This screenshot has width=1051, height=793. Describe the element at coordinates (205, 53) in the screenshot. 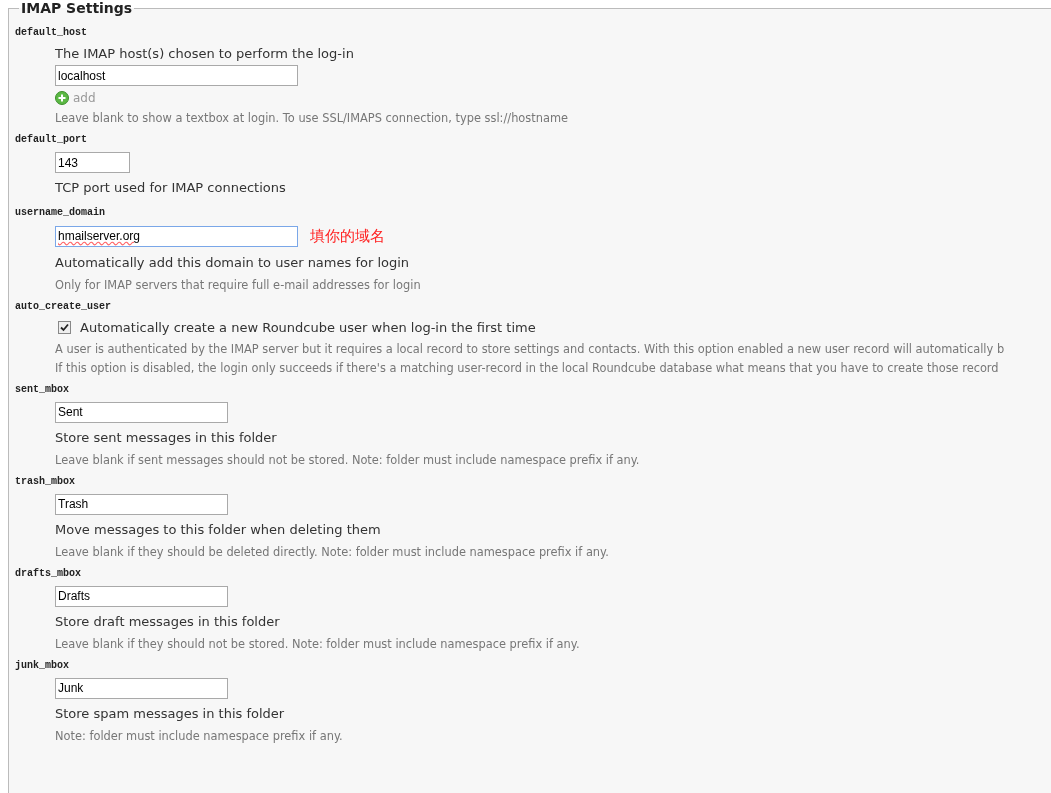

I see `setting-description: The IMAP host(s) chosen to perform the log-in` at that location.